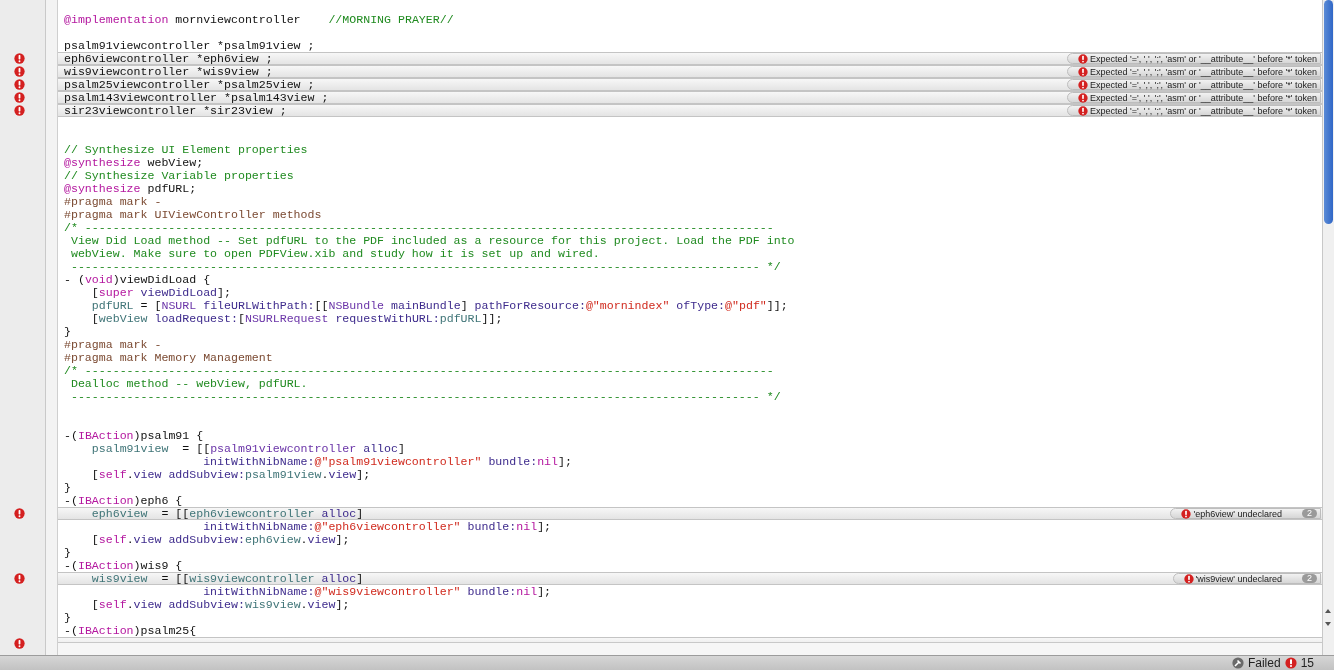 The height and width of the screenshot is (670, 1334). What do you see at coordinates (134, 162) in the screenshot?
I see `code-line: @synthesize webView;` at bounding box center [134, 162].